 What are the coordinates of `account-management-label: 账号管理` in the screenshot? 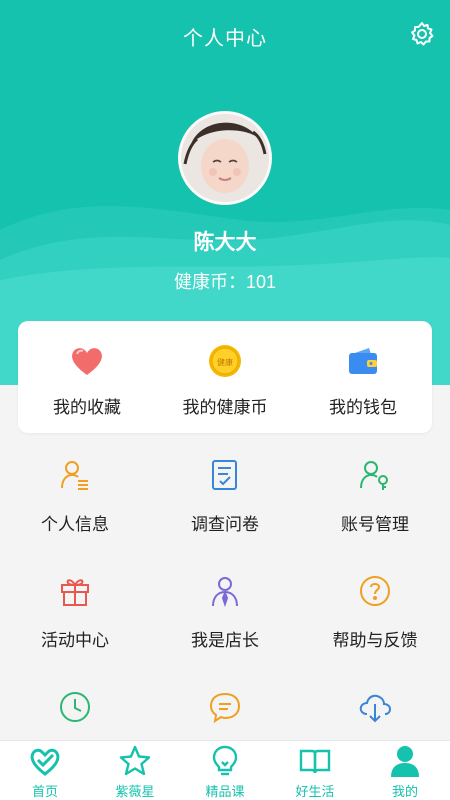 It's located at (375, 524).